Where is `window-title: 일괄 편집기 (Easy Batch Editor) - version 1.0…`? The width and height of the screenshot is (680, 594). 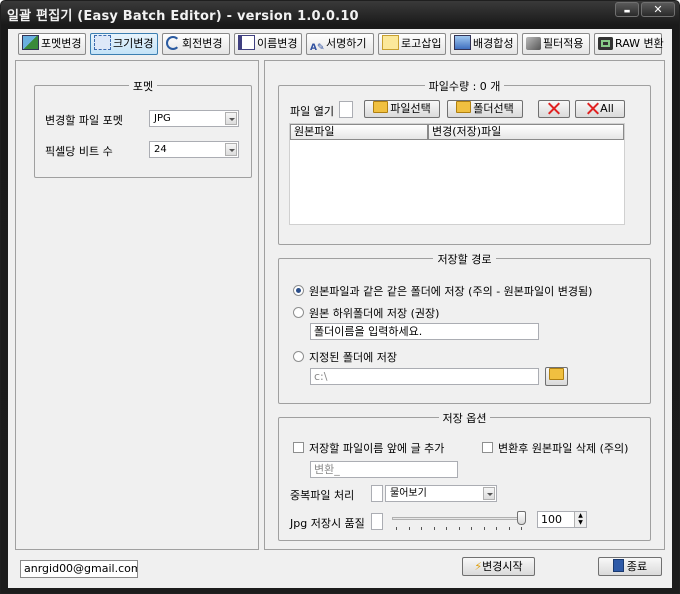 window-title: 일괄 편집기 (Easy Batch Editor) - version 1.0… is located at coordinates (183, 16).